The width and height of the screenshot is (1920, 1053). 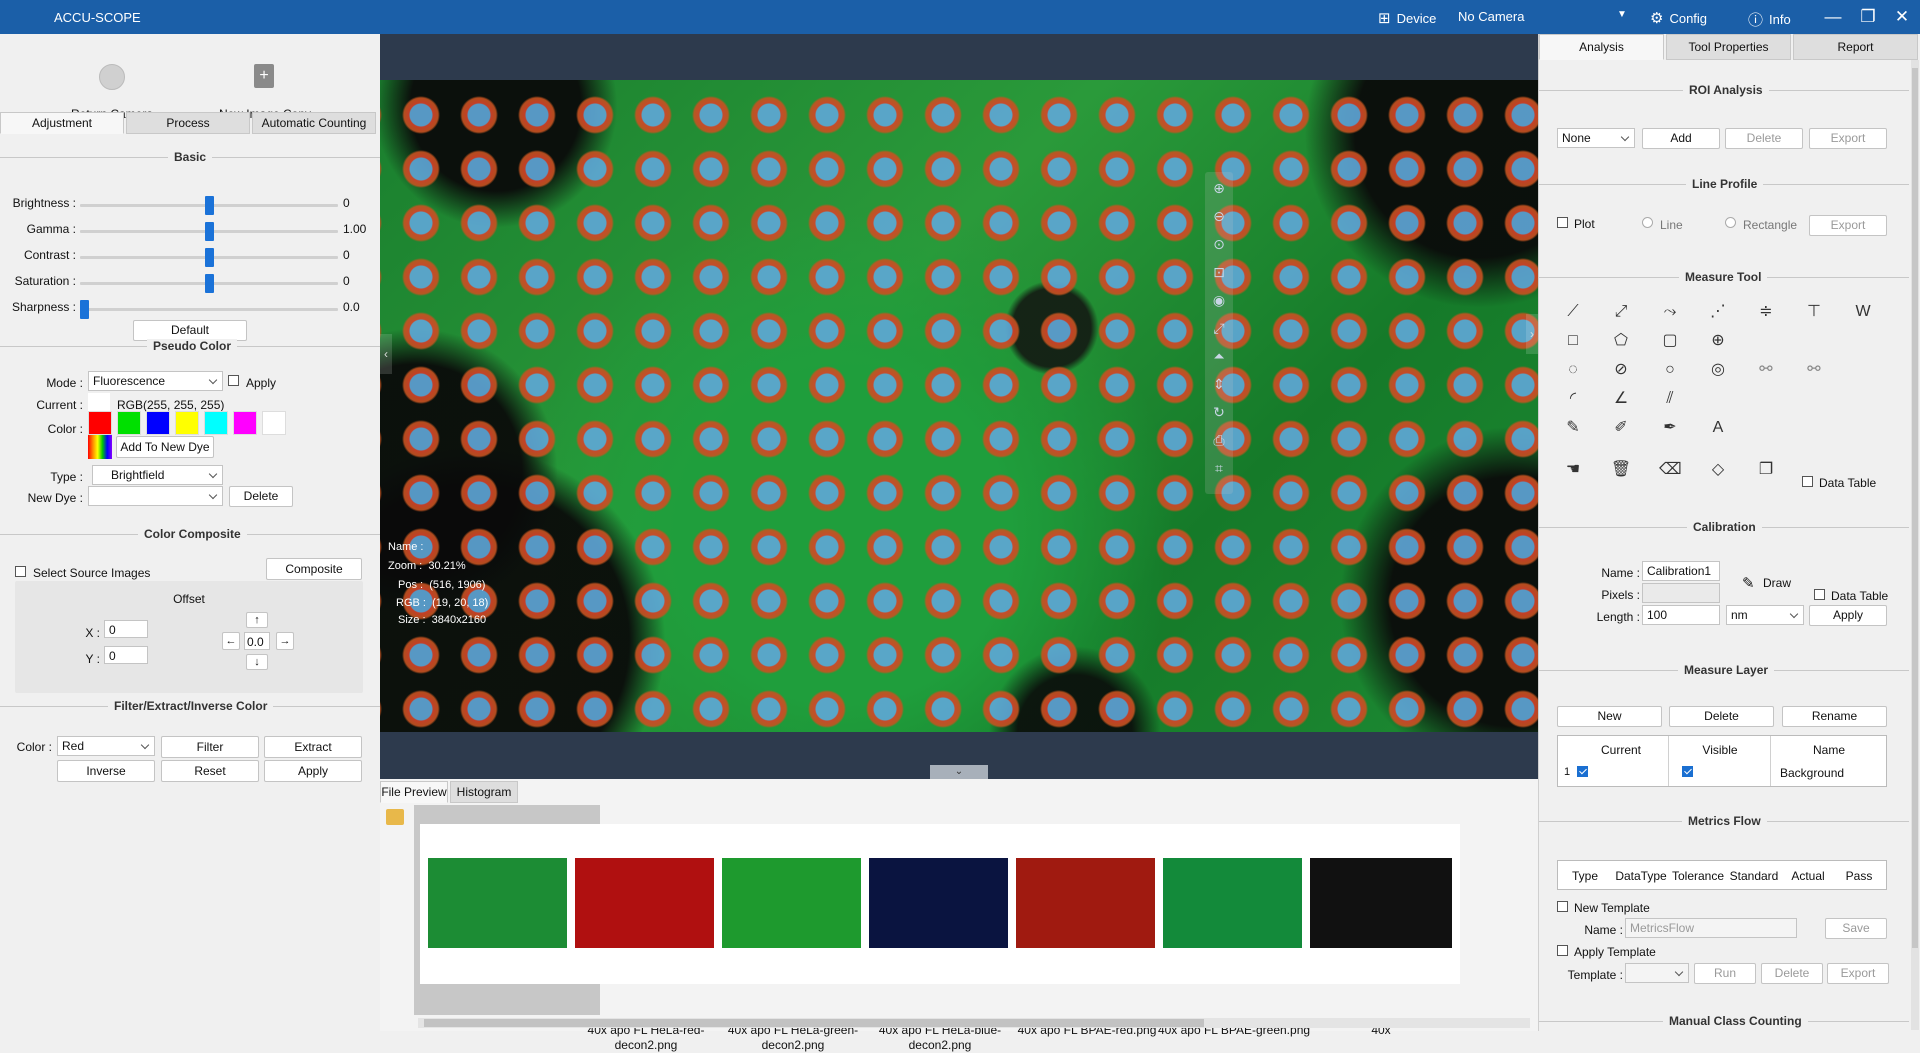 What do you see at coordinates (233, 380) in the screenshot?
I see `pseudo-apply-checkbox` at bounding box center [233, 380].